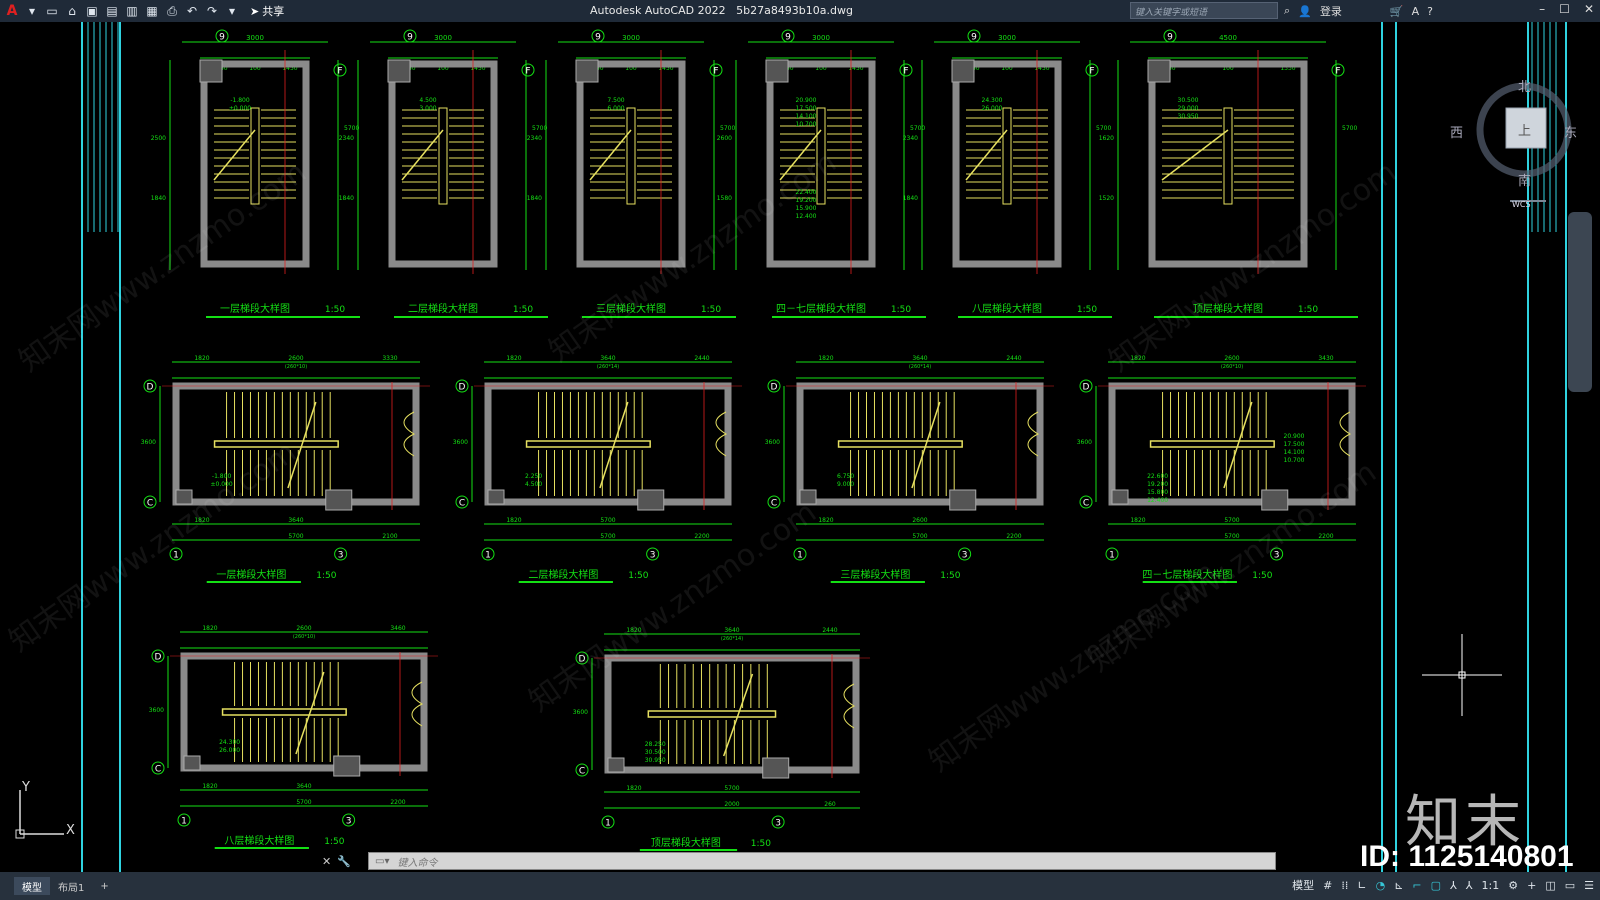 The image size is (1600, 900). What do you see at coordinates (1187, 574) in the screenshot?
I see `drawing-title: 四－七层梯段大样图` at bounding box center [1187, 574].